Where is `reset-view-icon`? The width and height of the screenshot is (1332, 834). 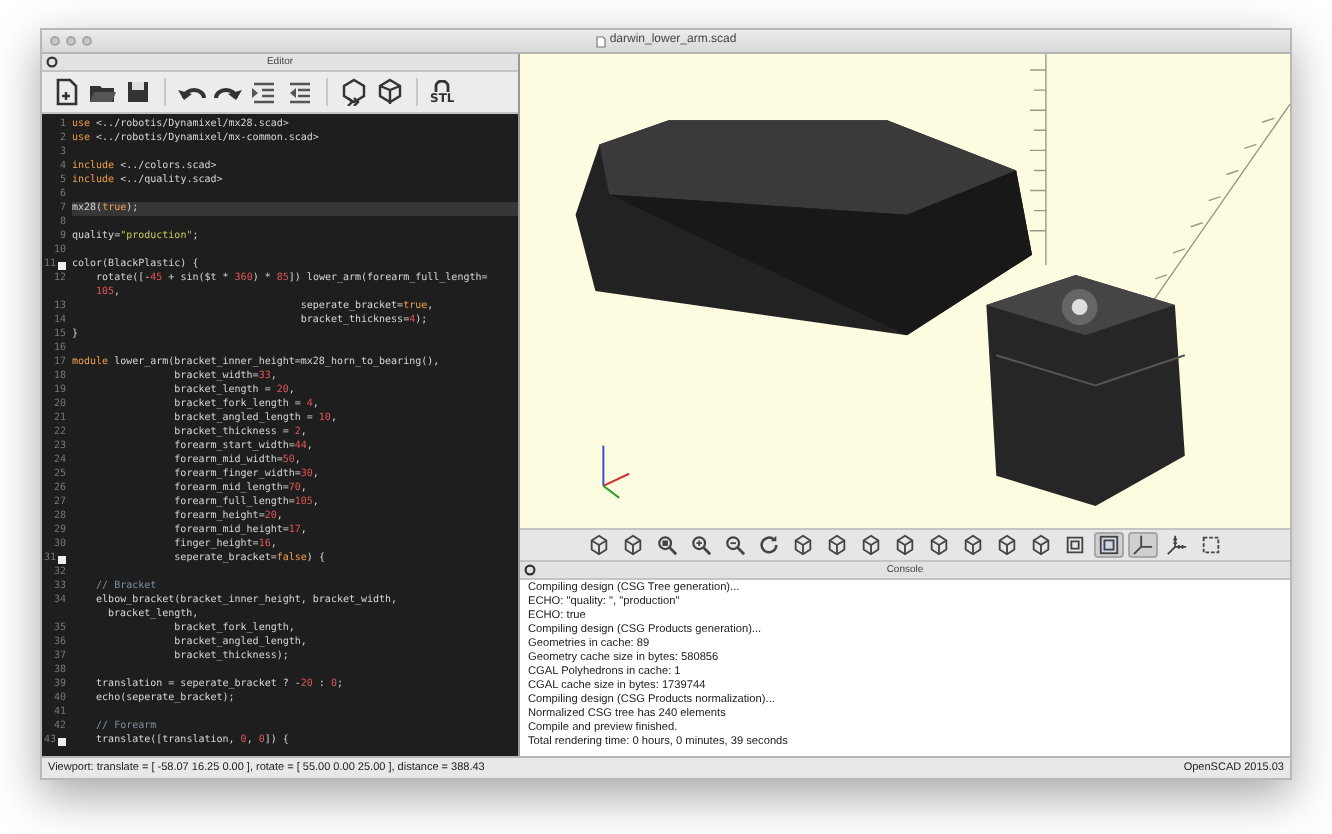 reset-view-icon is located at coordinates (769, 545).